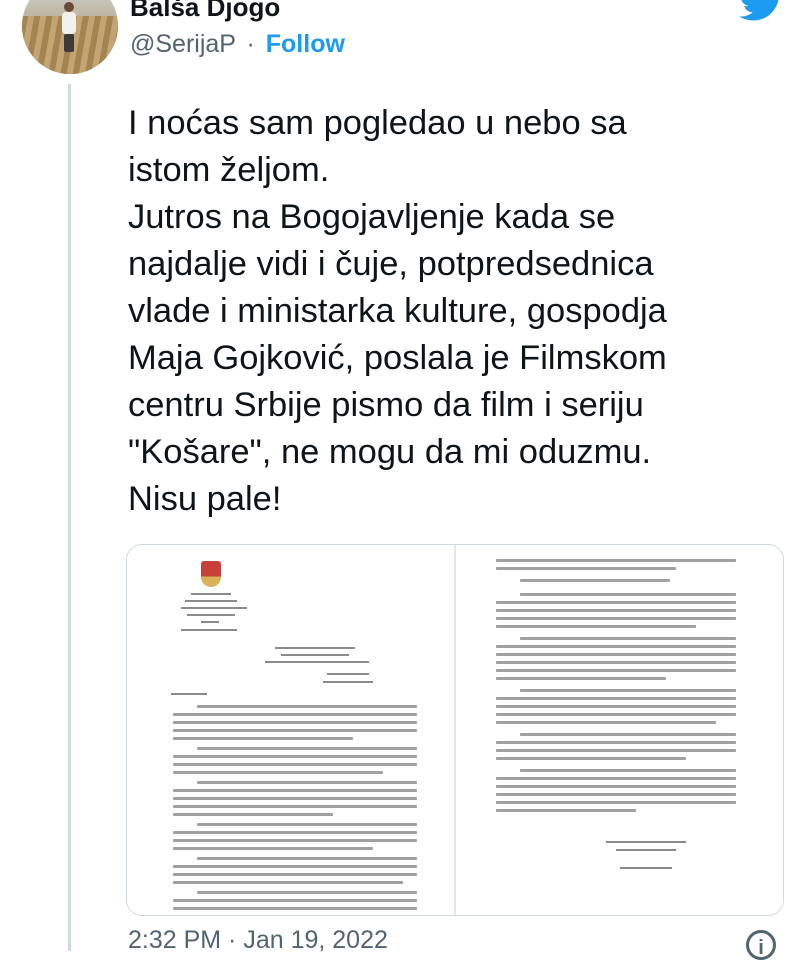 Image resolution: width=810 pixels, height=963 pixels. I want to click on avatar-person-body, so click(69, 23).